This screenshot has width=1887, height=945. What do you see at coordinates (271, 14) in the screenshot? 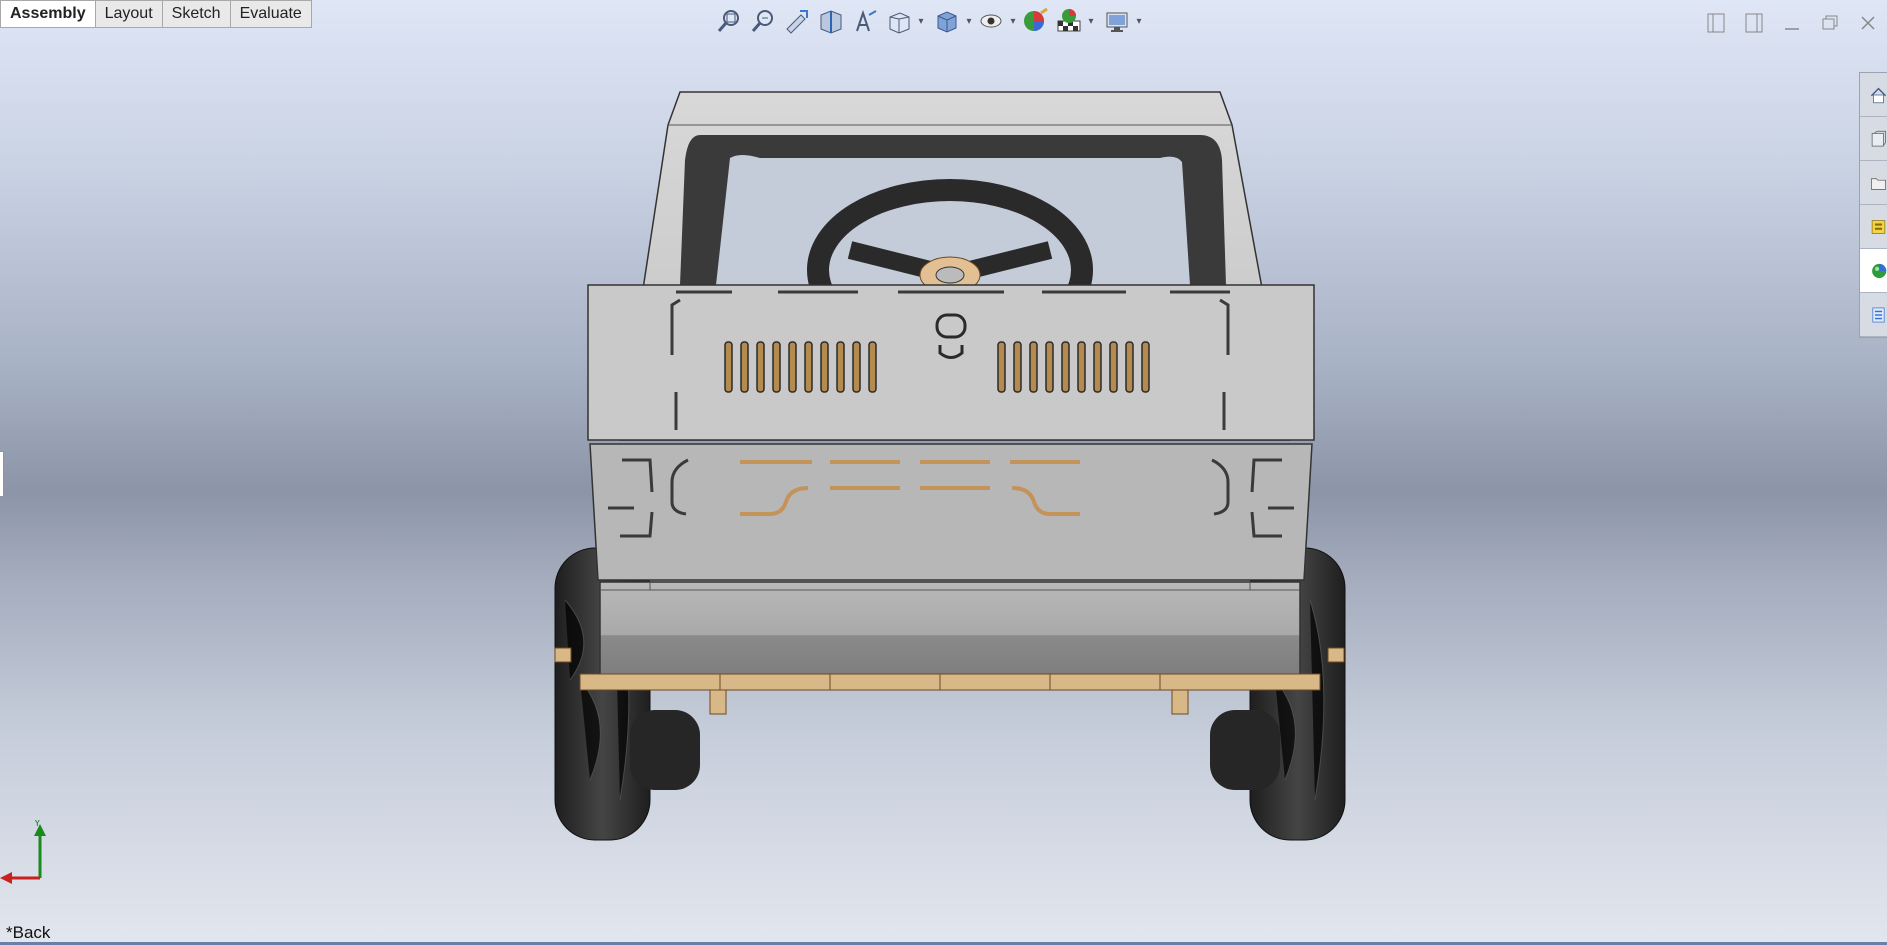
I see `tab-evaluate: Evaluate` at bounding box center [271, 14].